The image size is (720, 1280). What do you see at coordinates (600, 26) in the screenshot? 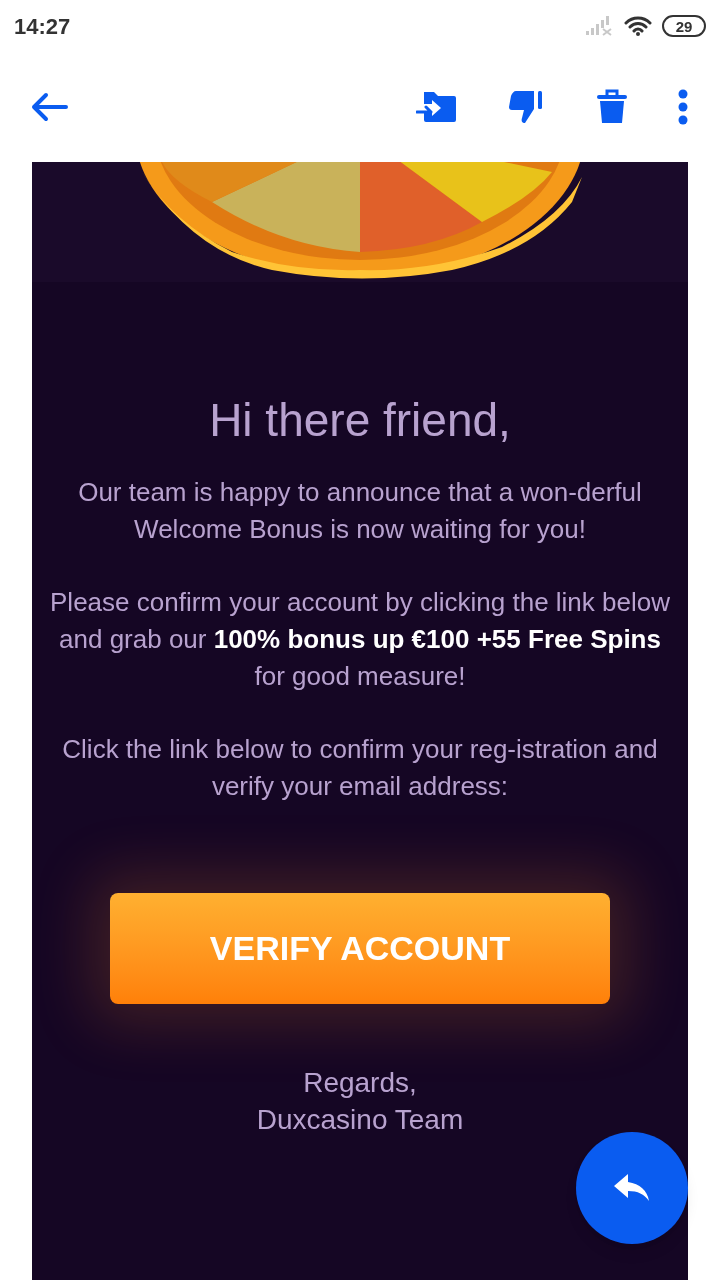
I see `signal-icon` at bounding box center [600, 26].